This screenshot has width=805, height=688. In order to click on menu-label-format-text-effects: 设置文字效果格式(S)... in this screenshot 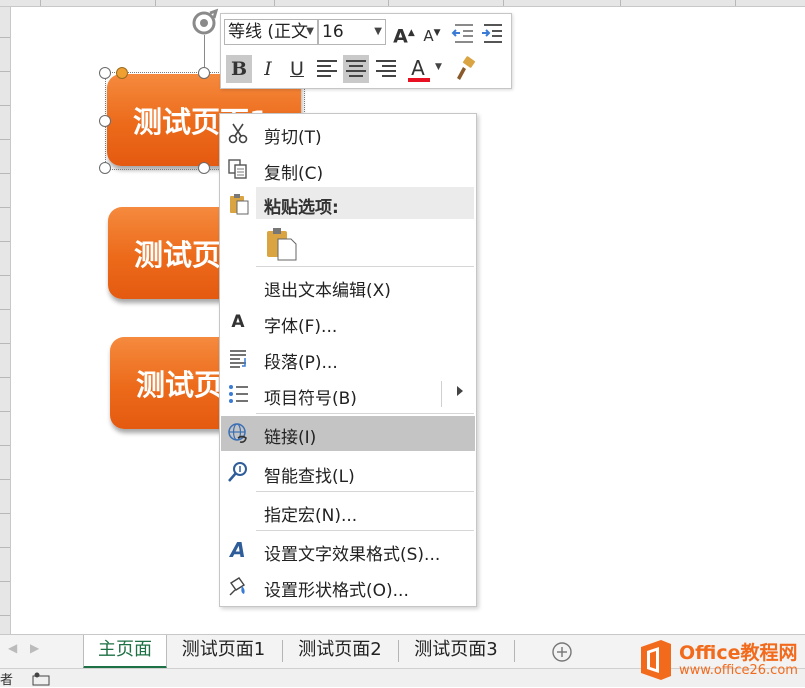, I will do `click(352, 555)`.